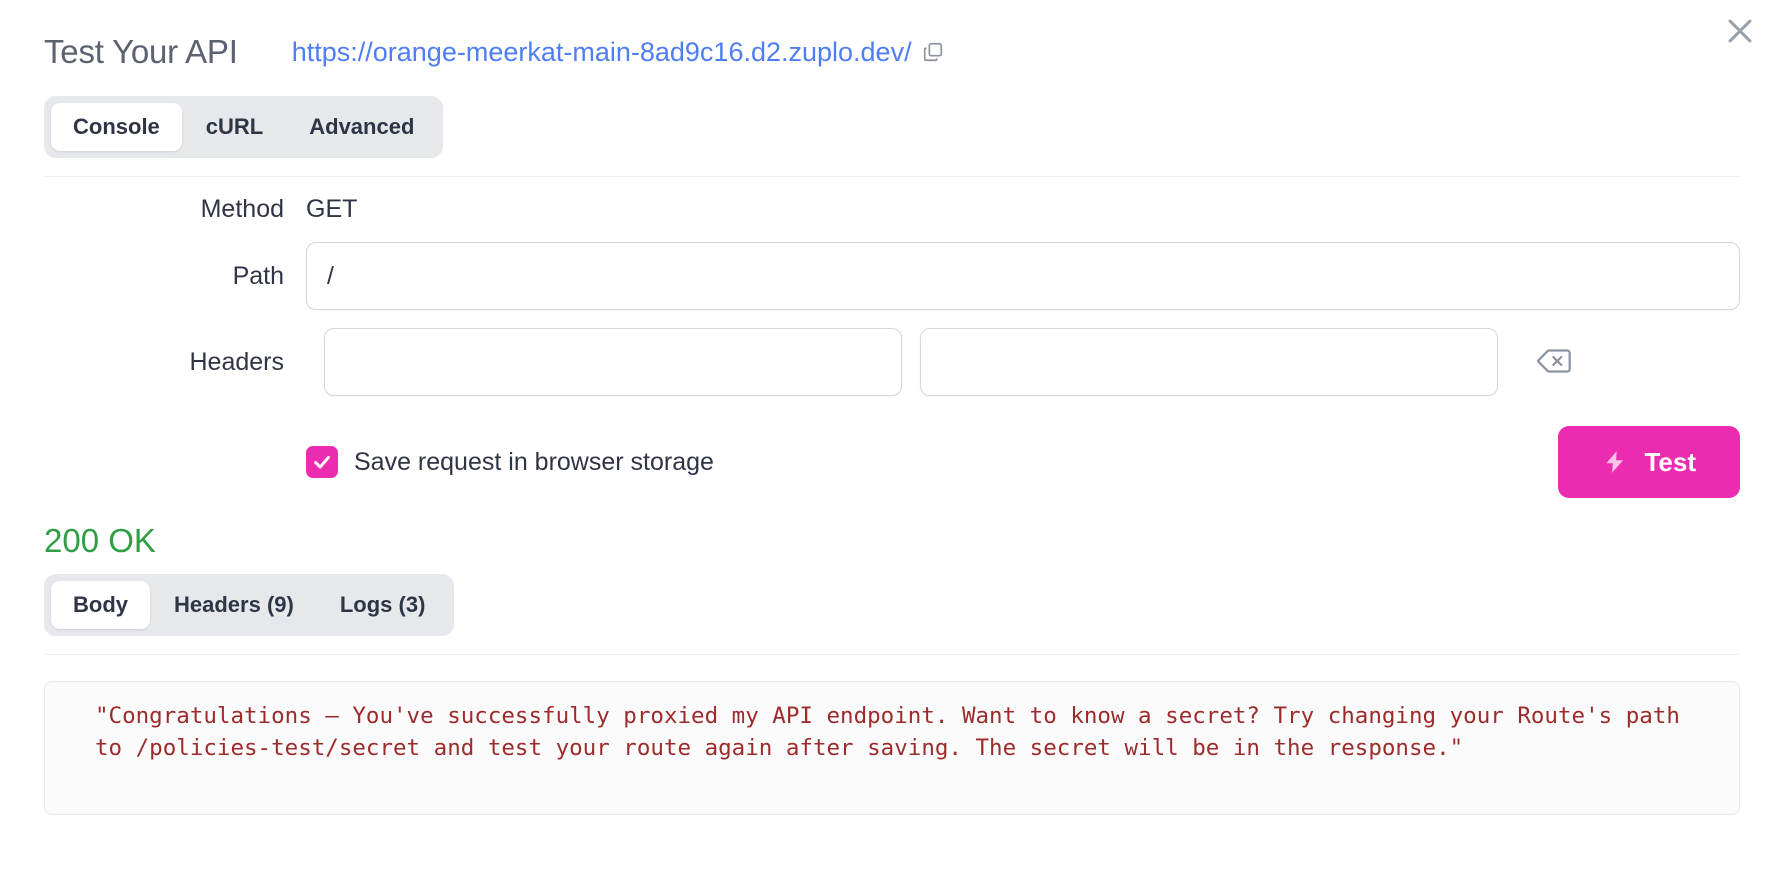 The image size is (1784, 874). Describe the element at coordinates (100, 540) in the screenshot. I see `response-status: 200 OK` at that location.